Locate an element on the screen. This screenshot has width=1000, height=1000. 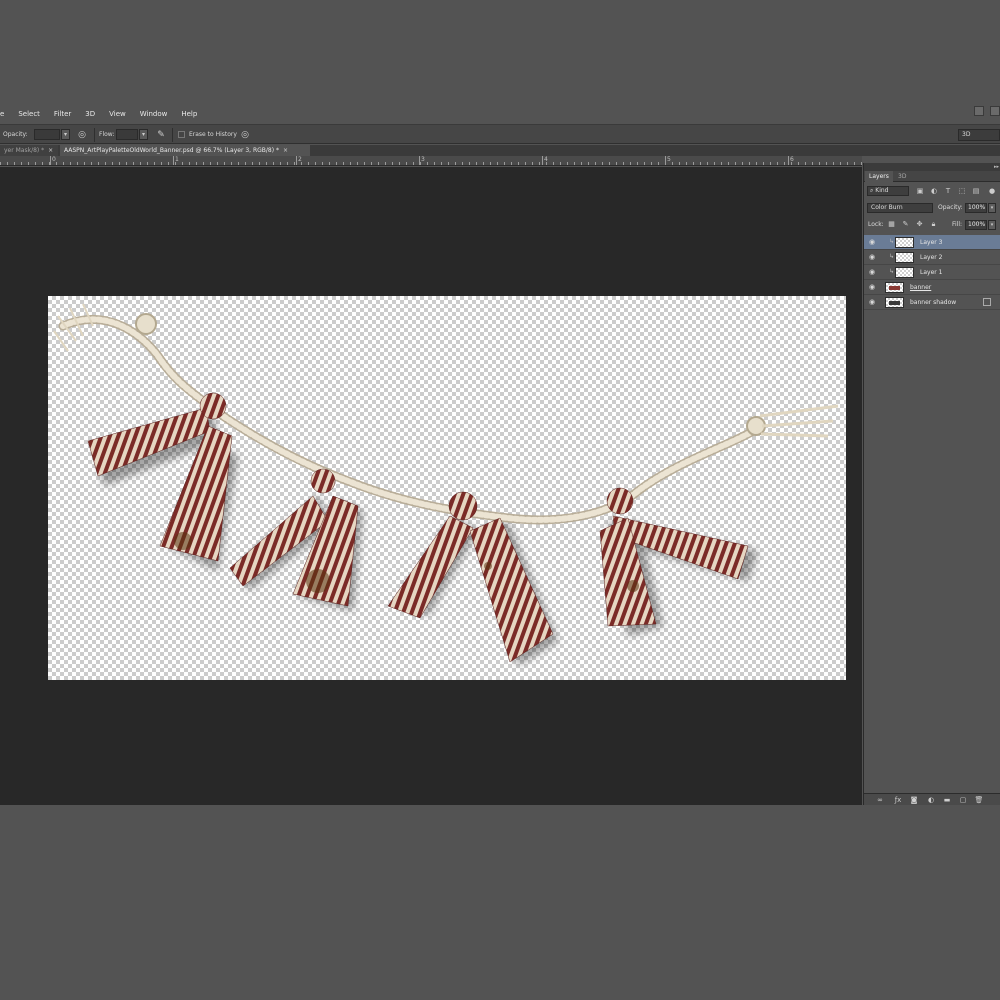
tab-layer-mask: yer Mask/8) * × is located at coordinates (29, 150).